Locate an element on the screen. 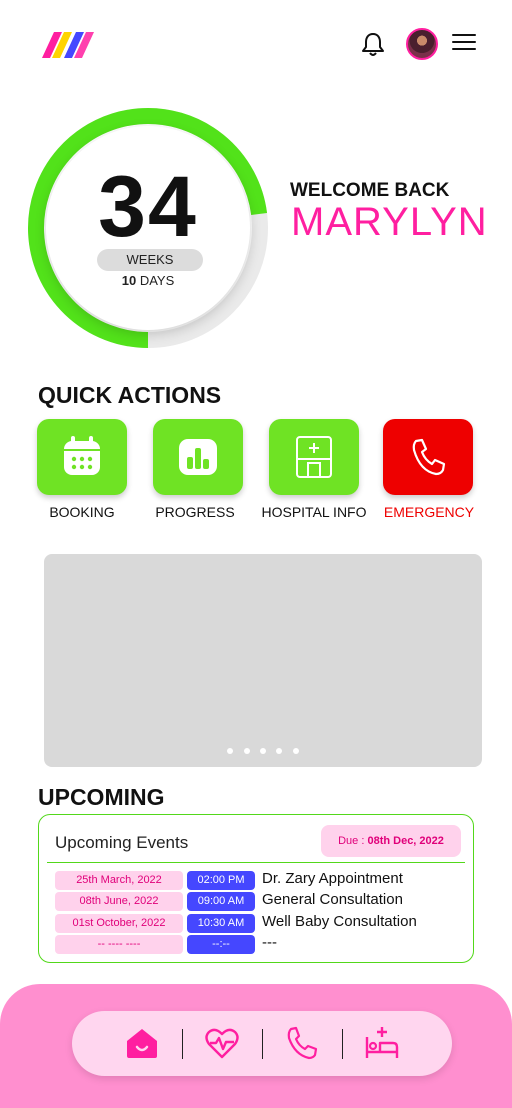 Image resolution: width=512 pixels, height=1108 pixels. home-icon is located at coordinates (142, 1043).